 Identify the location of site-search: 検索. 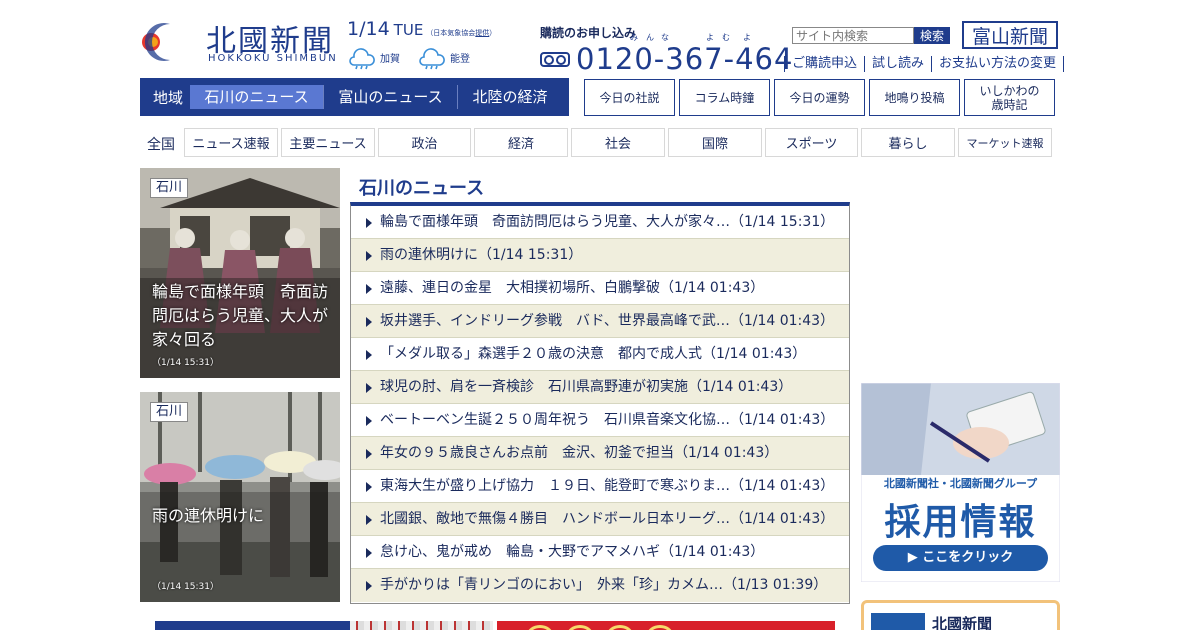
(871, 35).